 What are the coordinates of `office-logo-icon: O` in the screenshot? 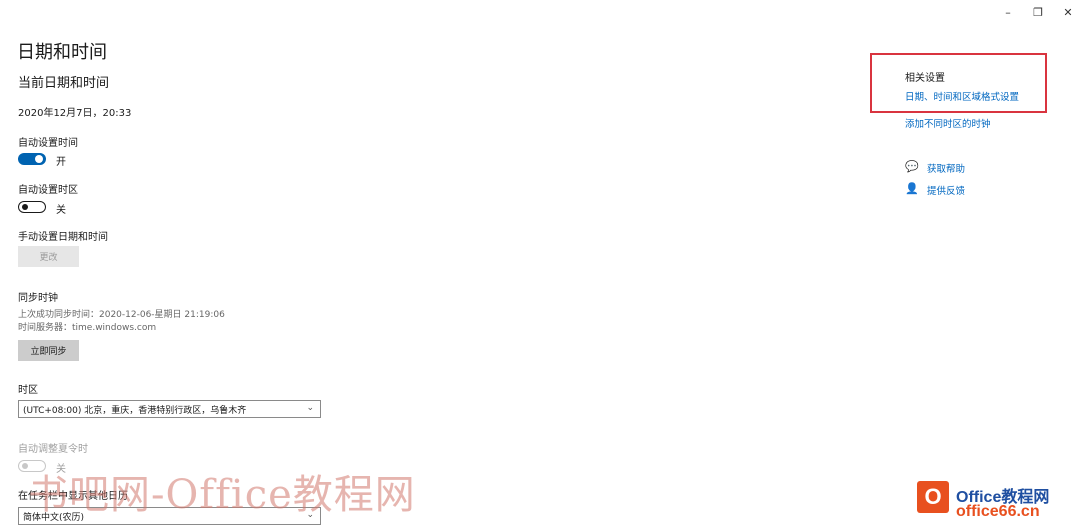 It's located at (933, 497).